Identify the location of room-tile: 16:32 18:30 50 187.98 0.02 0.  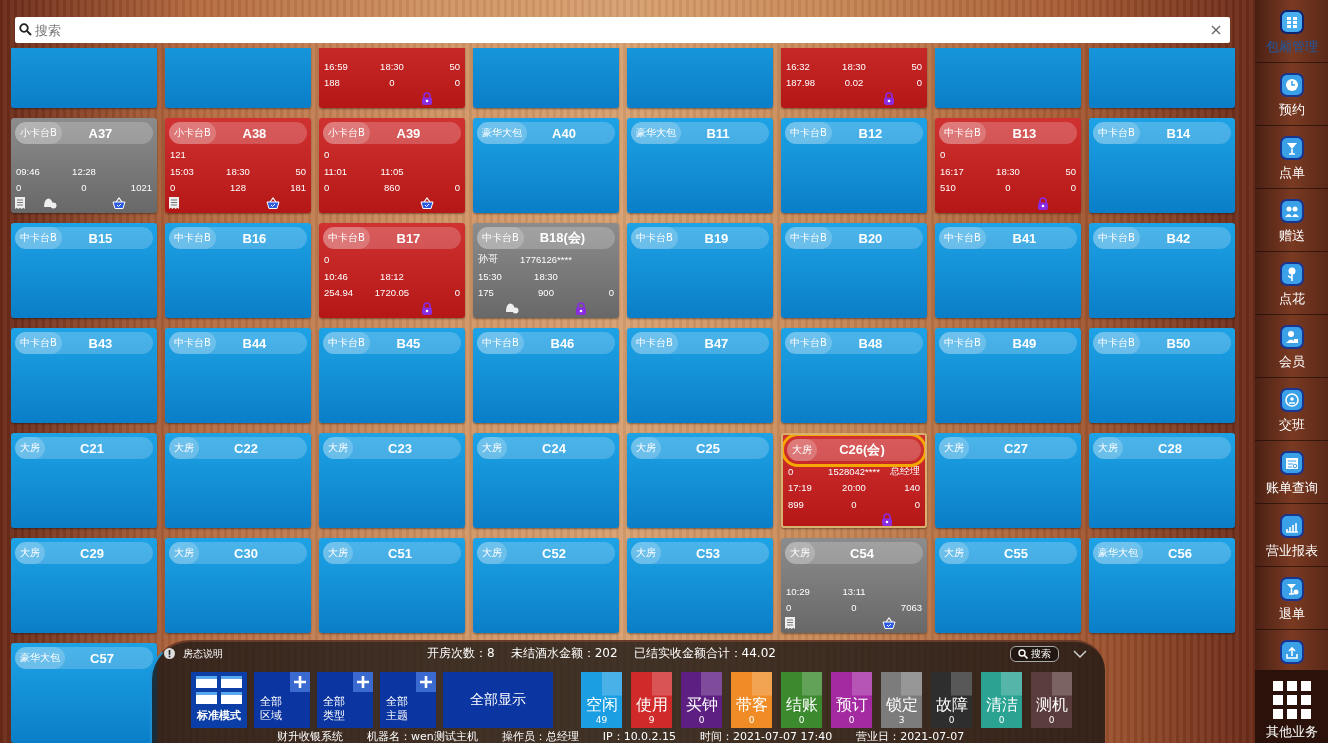
(854, 78).